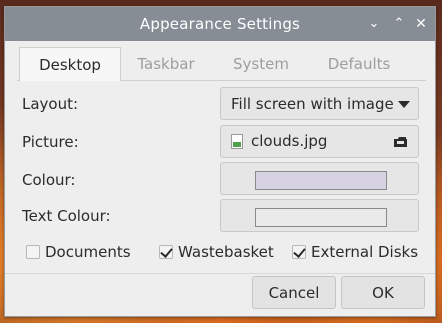  Describe the element at coordinates (261, 63) in the screenshot. I see `tab-system: System` at that location.